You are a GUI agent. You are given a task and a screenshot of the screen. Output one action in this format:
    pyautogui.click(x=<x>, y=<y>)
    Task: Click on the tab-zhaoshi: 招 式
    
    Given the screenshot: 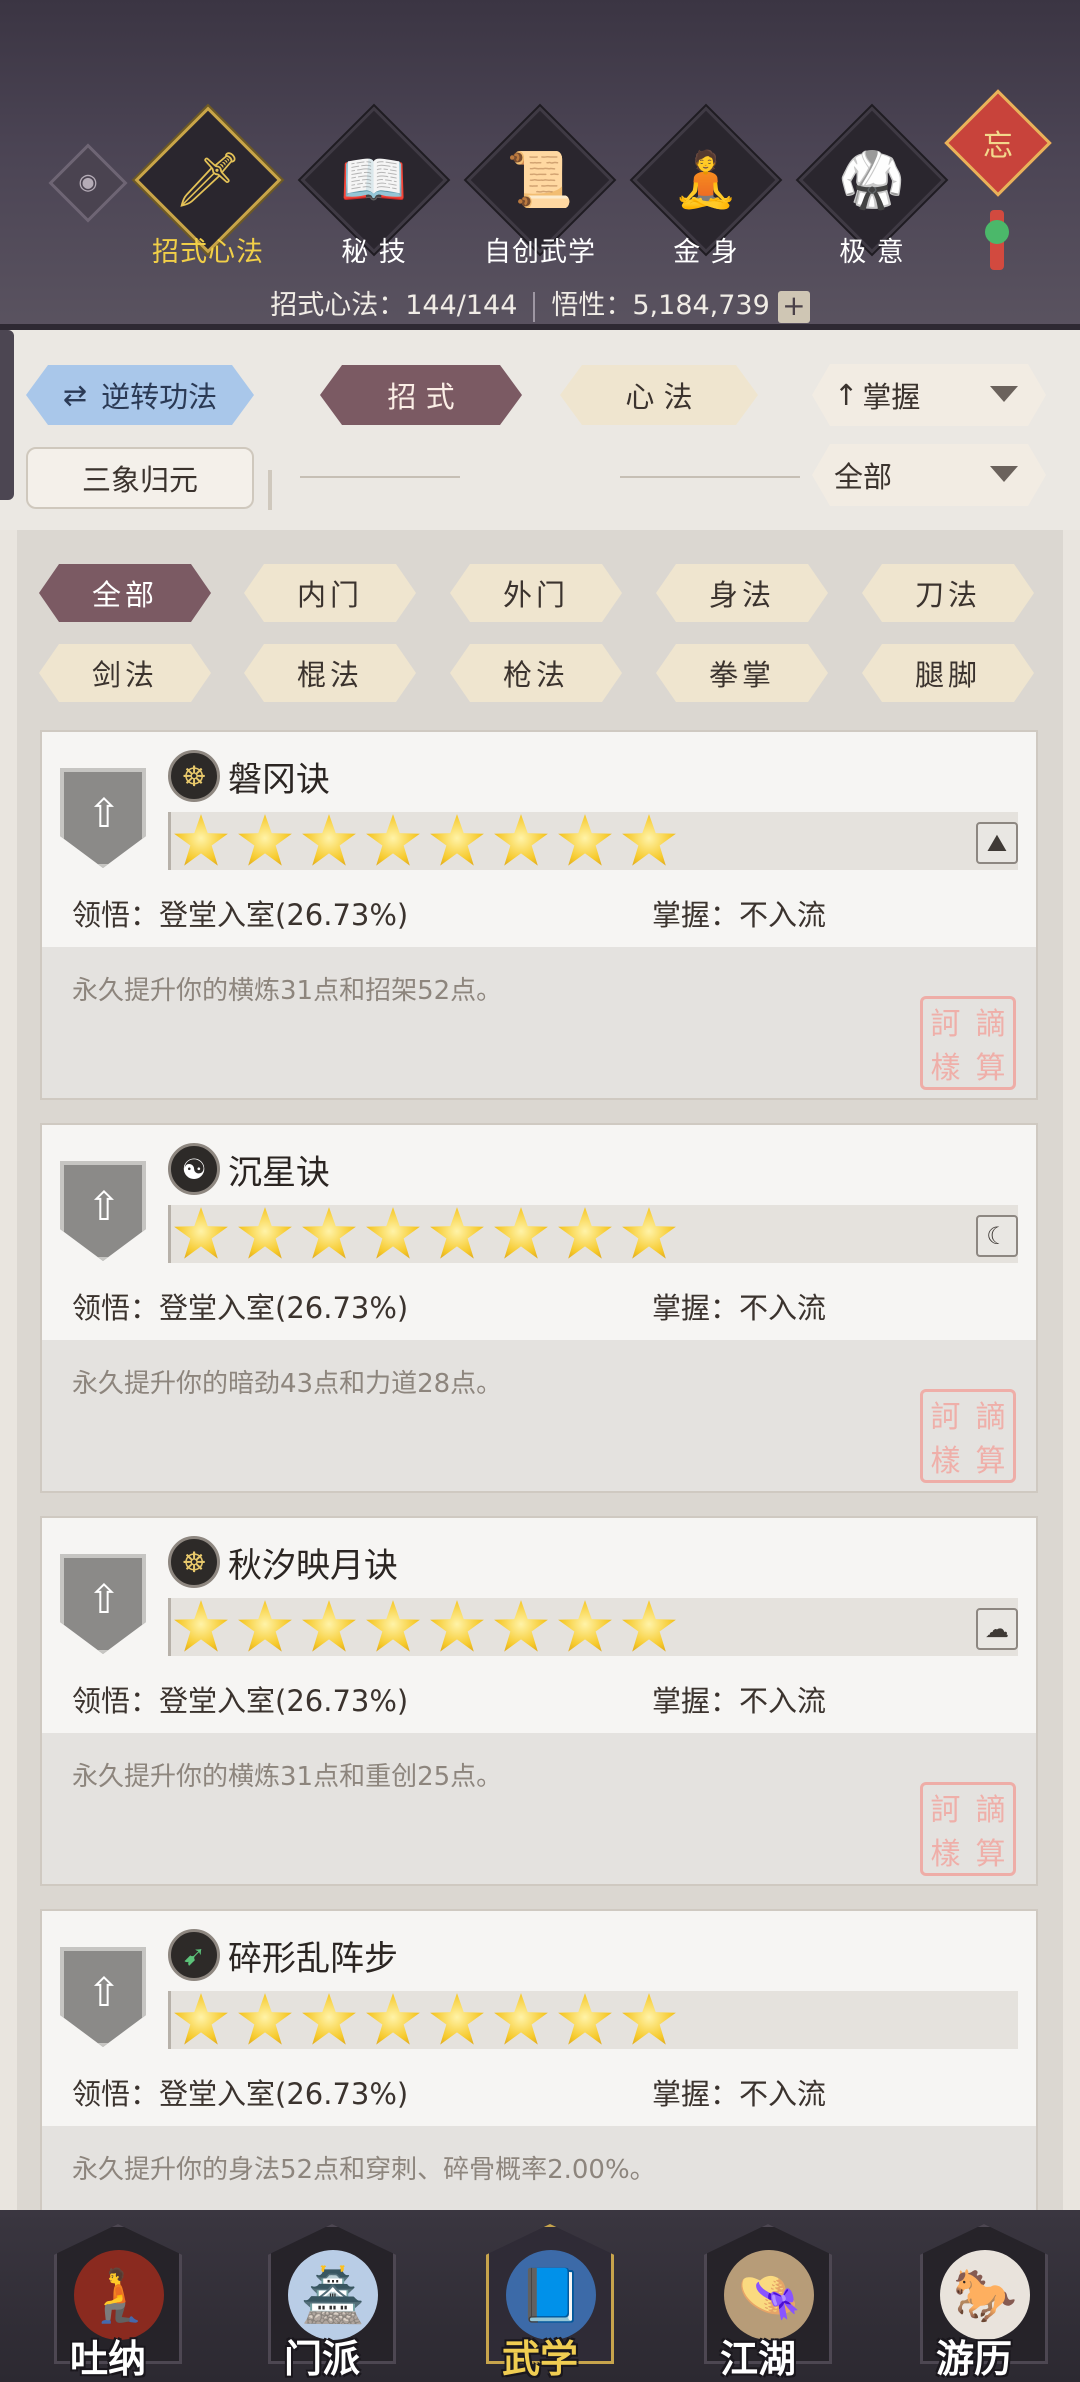 What is the action you would take?
    pyautogui.click(x=421, y=395)
    